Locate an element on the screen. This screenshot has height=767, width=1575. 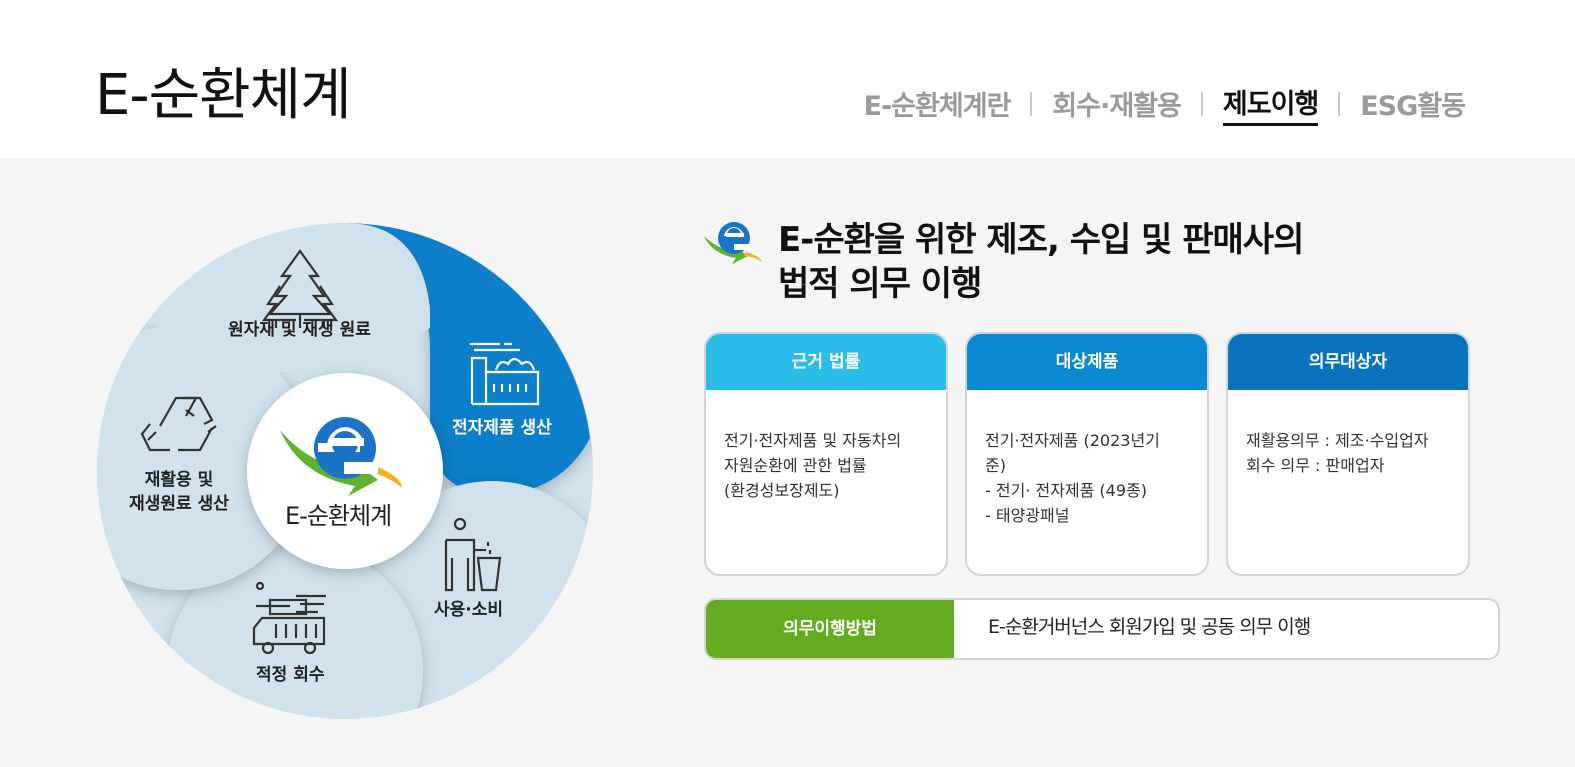
sub-navigation: E-순환체계란 회수·재활용 제도이행 ESG활동 is located at coordinates (1165, 104).